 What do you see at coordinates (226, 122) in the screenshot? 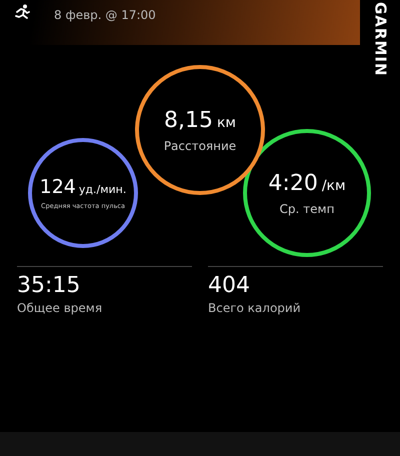
I see `metric-unit: км` at bounding box center [226, 122].